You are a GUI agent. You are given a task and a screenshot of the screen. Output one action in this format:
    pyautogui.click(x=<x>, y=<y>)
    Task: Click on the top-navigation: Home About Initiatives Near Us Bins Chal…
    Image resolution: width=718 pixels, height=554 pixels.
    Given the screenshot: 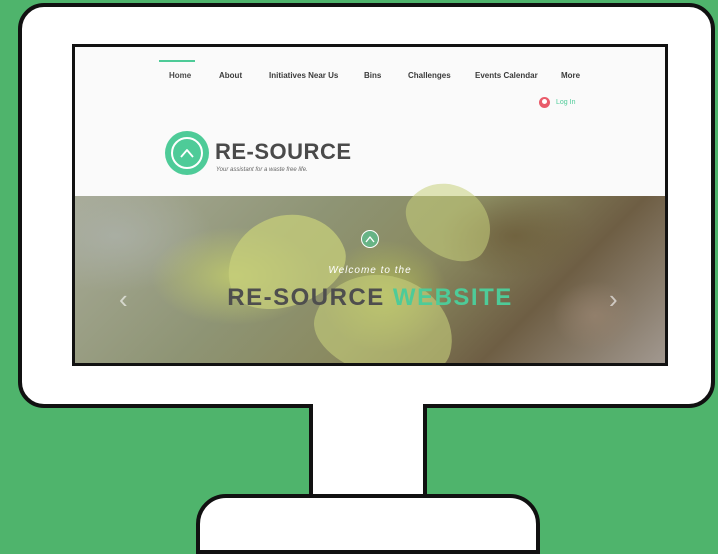 What is the action you would take?
    pyautogui.click(x=370, y=67)
    